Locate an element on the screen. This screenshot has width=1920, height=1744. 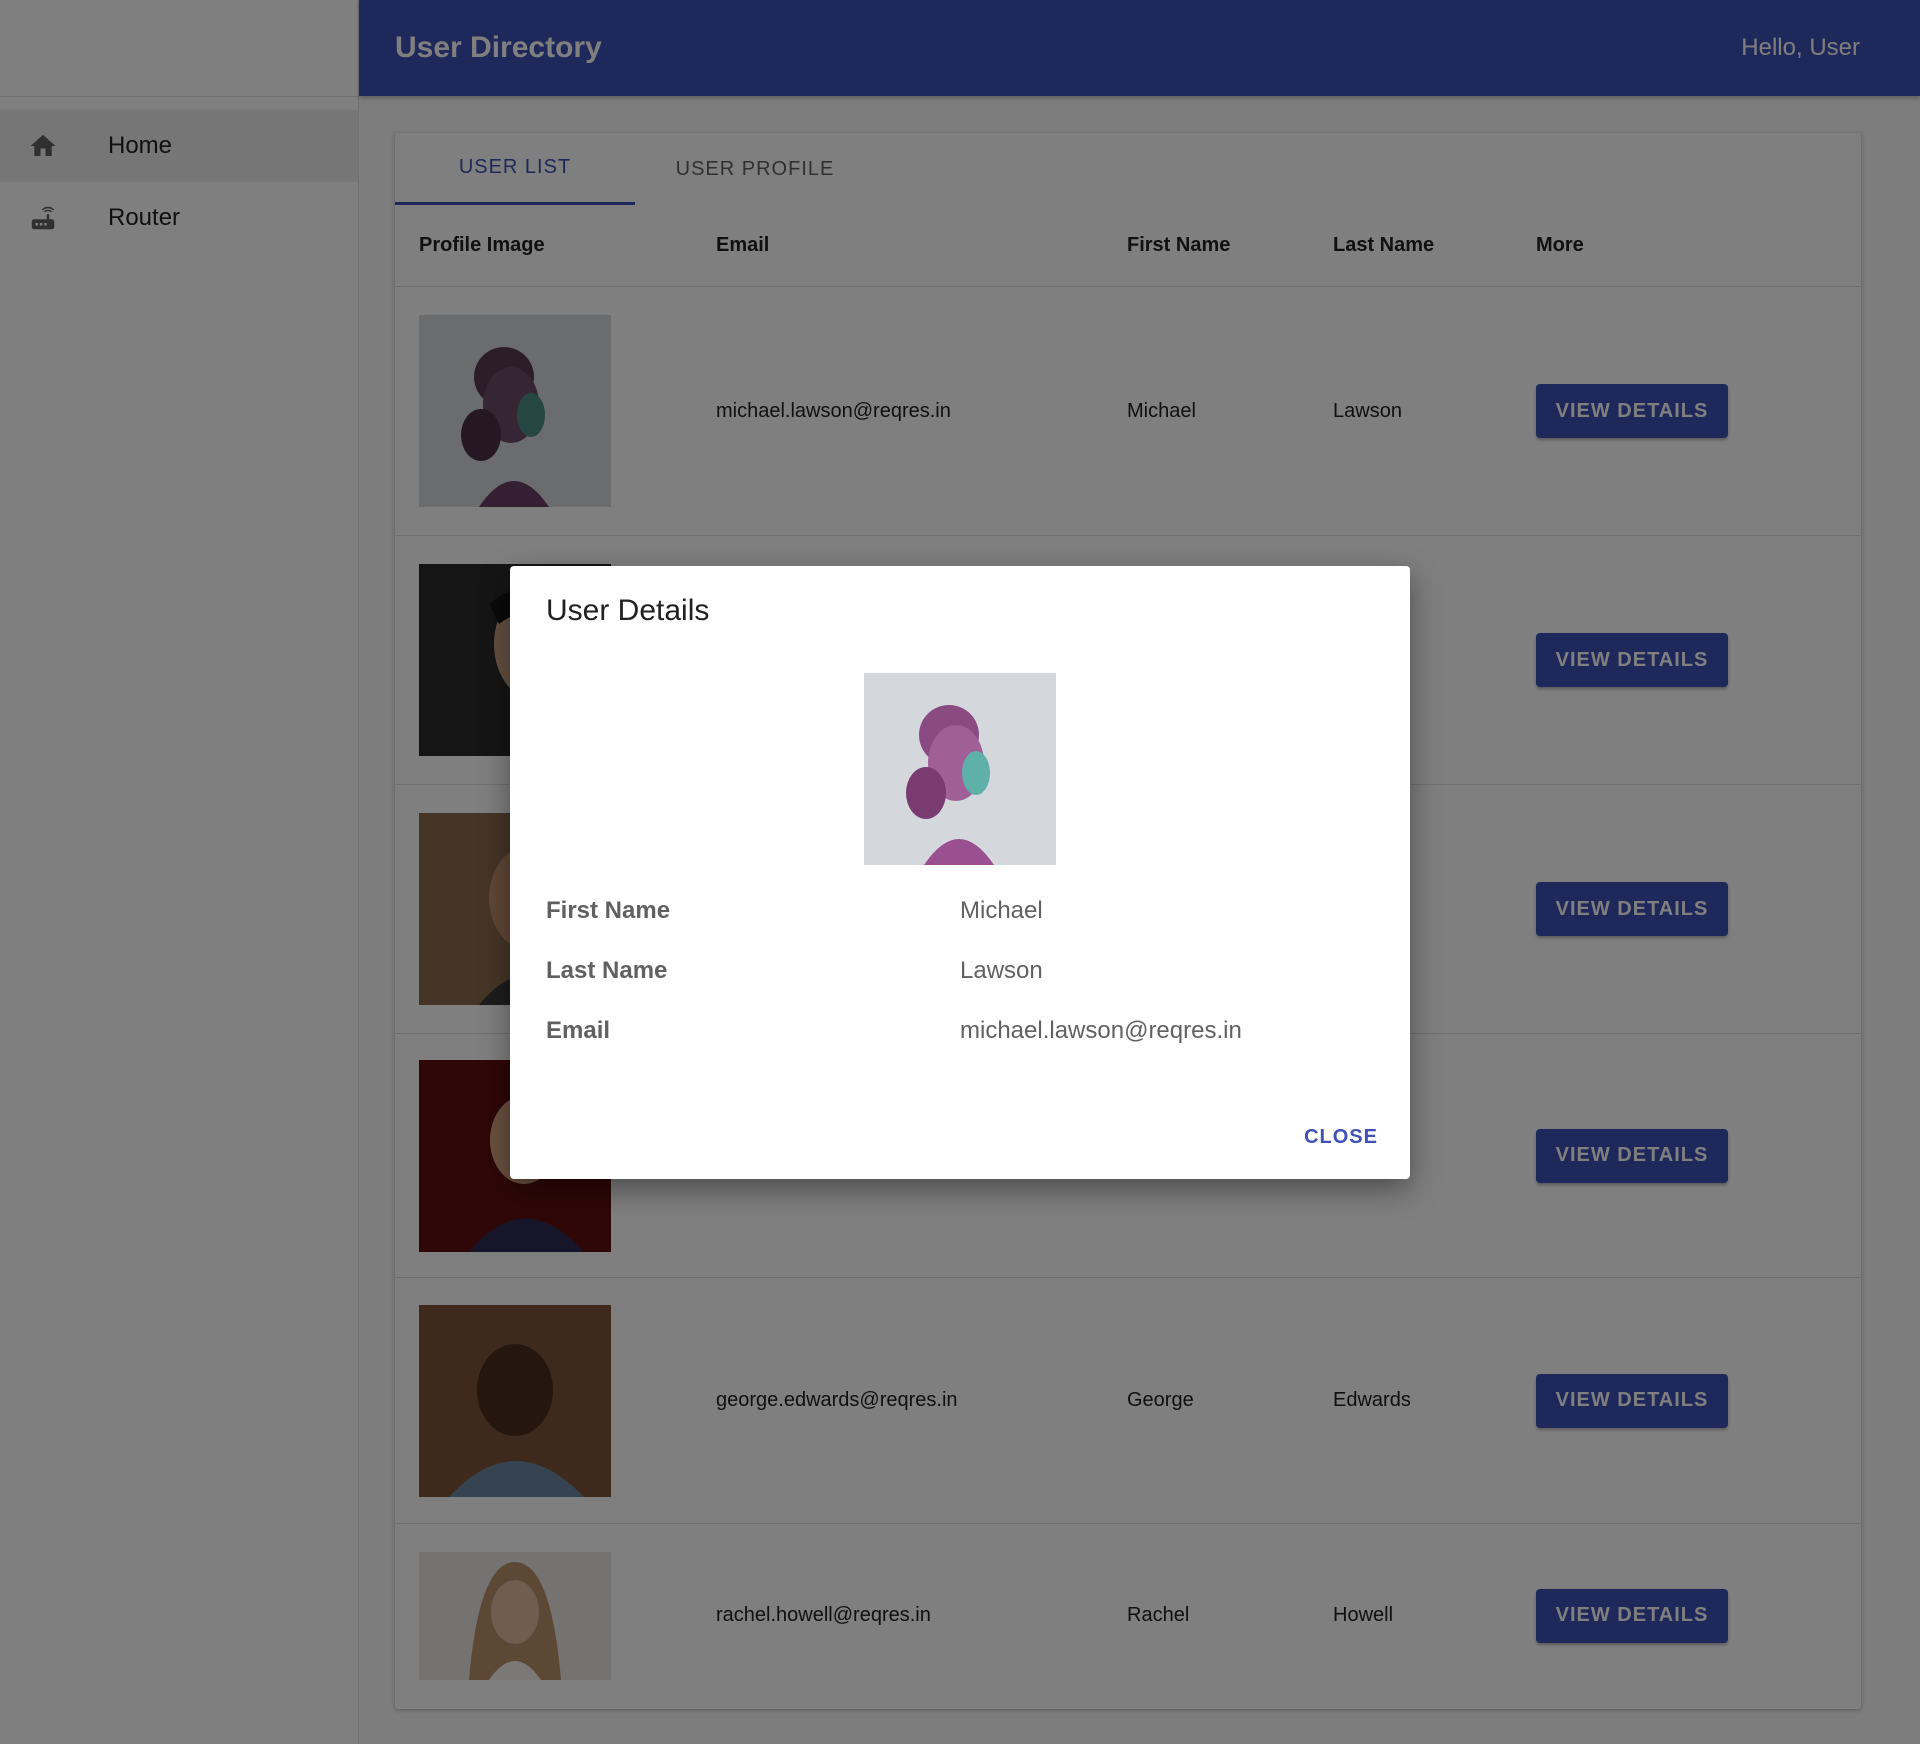
detail-first-name: First Name Michael is located at coordinates (966, 911).